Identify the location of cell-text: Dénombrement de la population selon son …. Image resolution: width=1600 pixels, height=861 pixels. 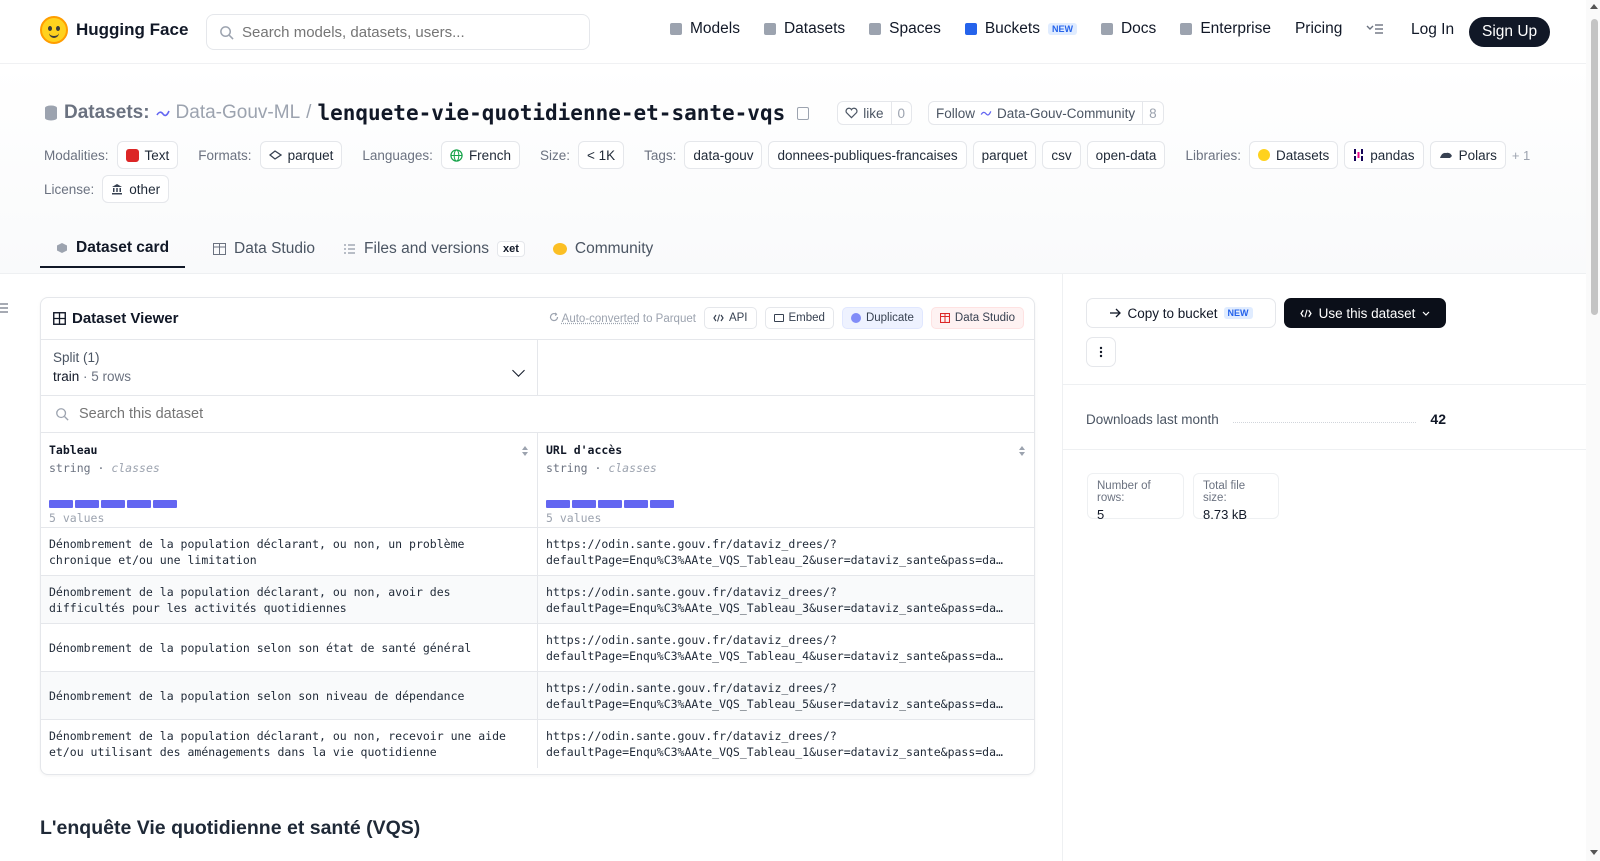
(257, 695).